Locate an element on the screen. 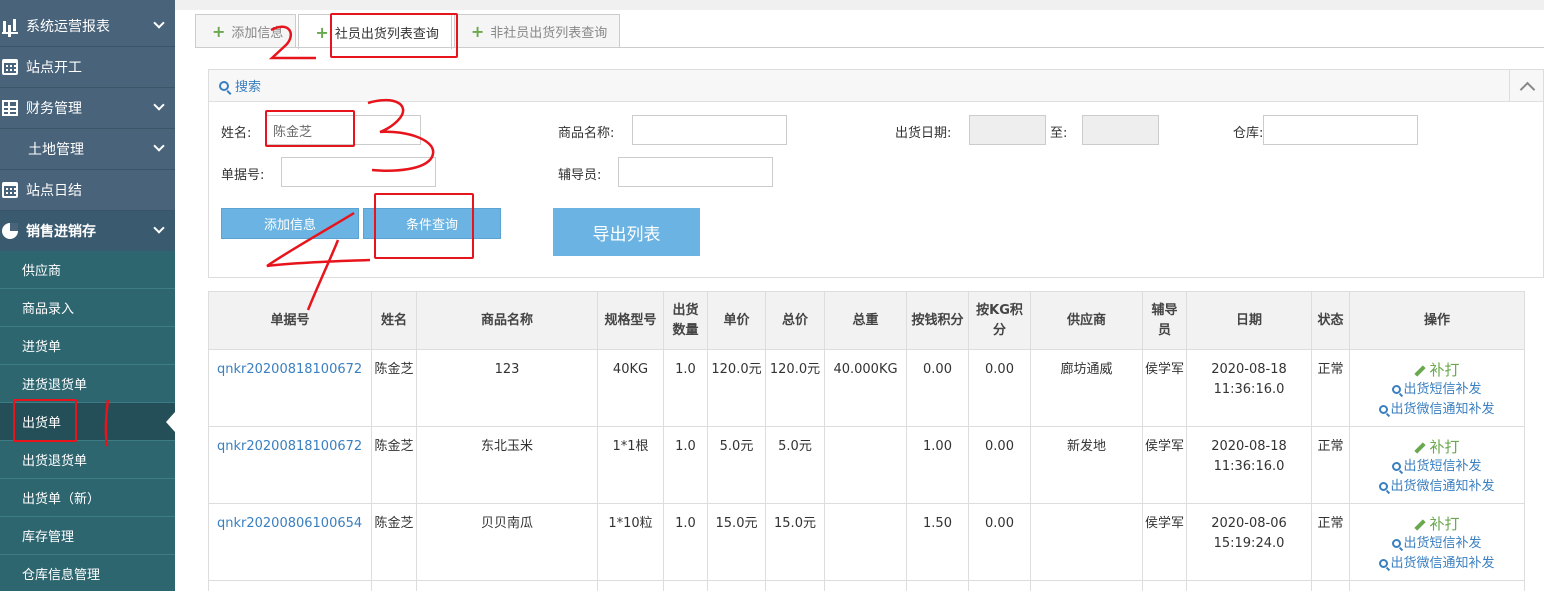  col-header: 商品名称 is located at coordinates (507, 320).